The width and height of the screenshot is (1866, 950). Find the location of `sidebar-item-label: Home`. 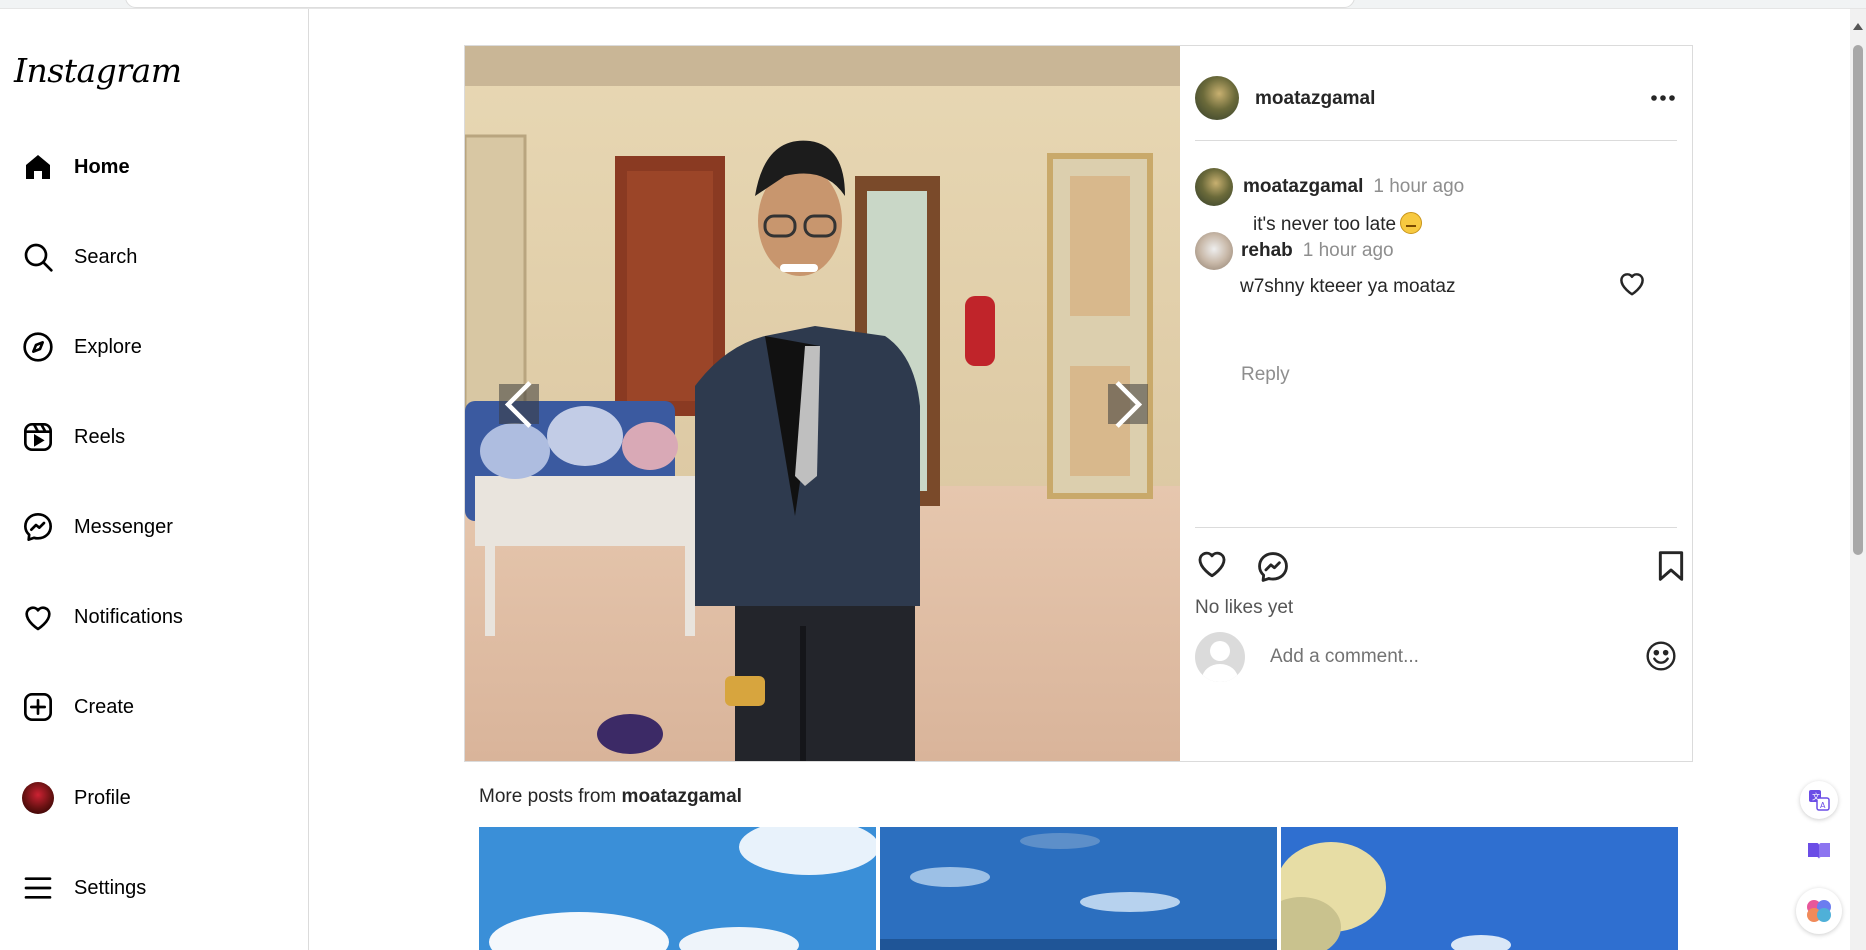

sidebar-item-label: Home is located at coordinates (102, 166).